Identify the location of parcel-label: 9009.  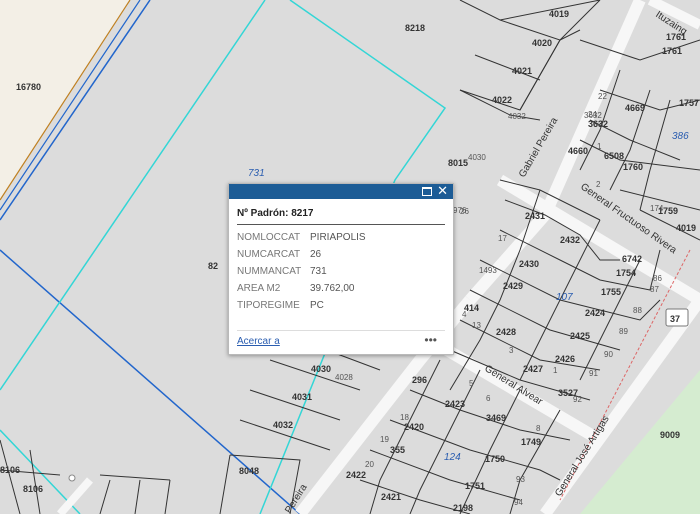
(670, 435).